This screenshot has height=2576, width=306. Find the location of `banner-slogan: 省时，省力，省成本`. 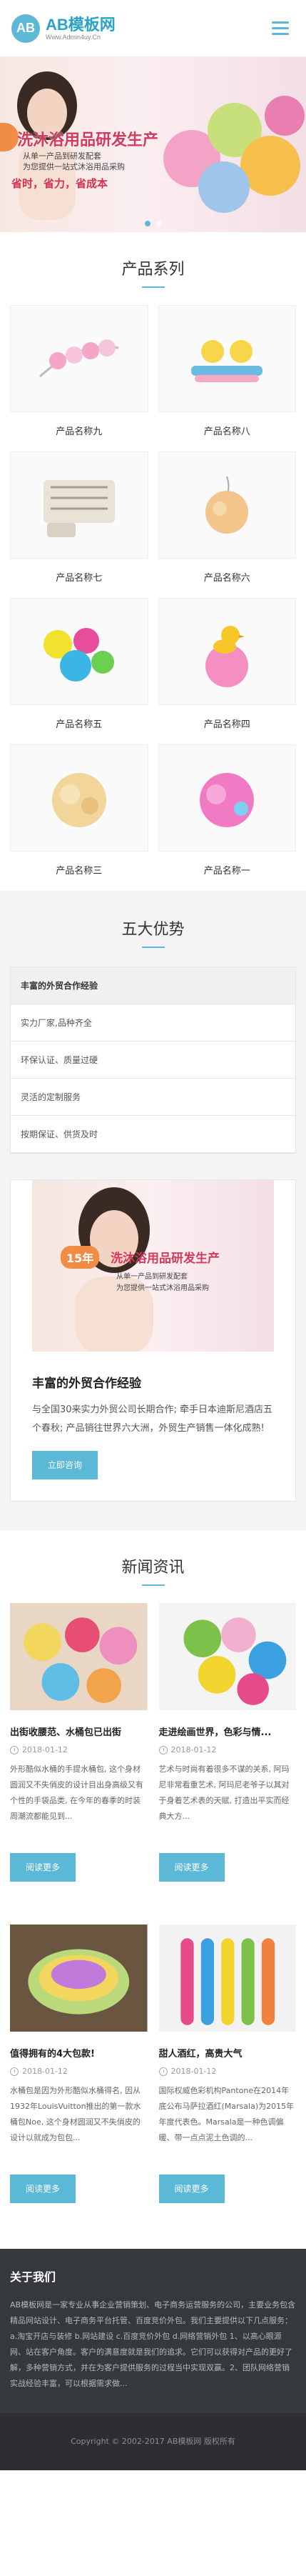

banner-slogan: 省时，省力，省成本 is located at coordinates (59, 184).